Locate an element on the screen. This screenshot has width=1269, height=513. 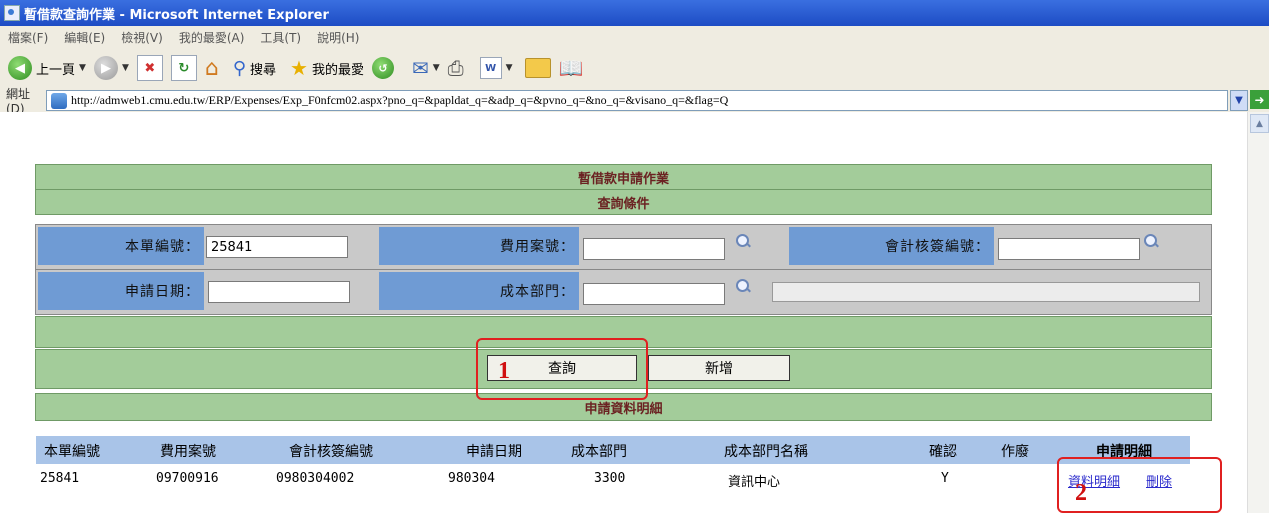
expense-no-label: 費用案號： is located at coordinates (479, 246).